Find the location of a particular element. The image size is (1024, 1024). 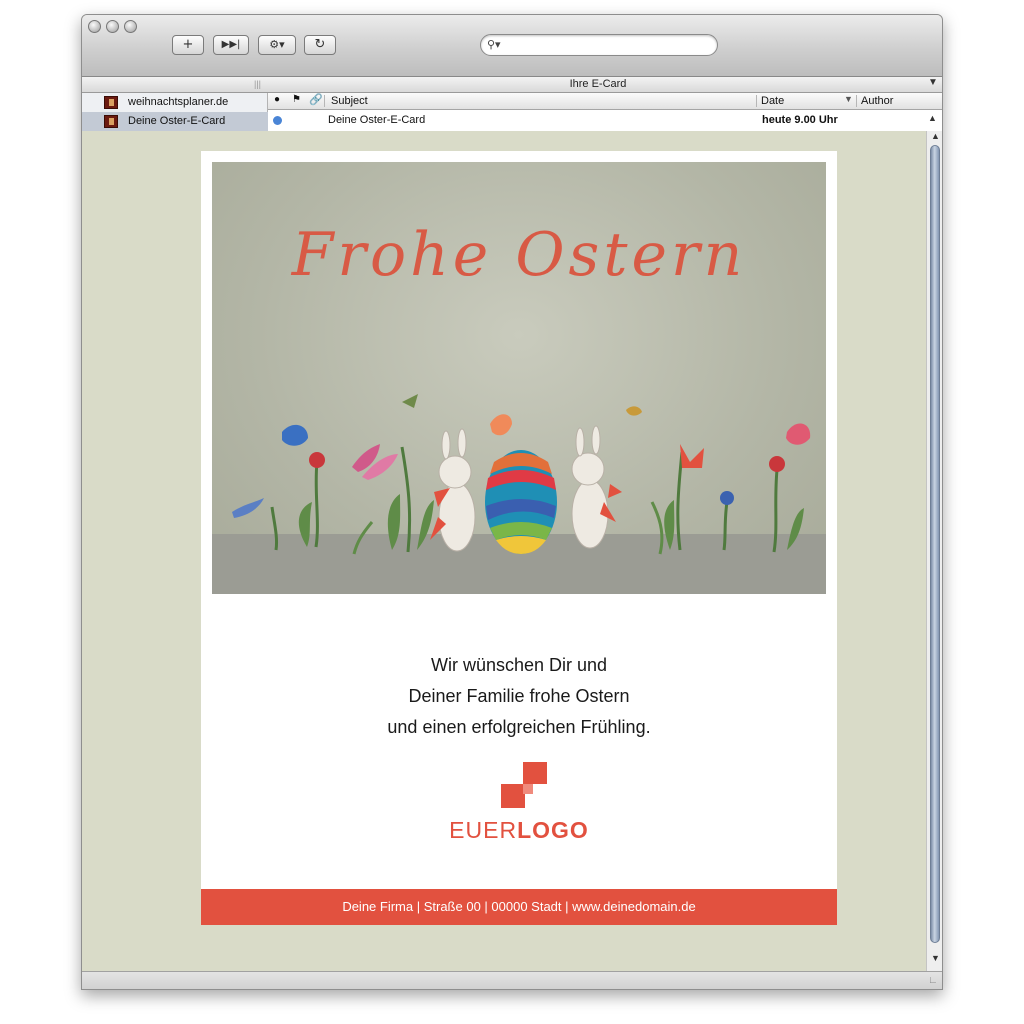

sidebar-item-oster-e-card: Deine Oster-E-Card is located at coordinates (175, 121).